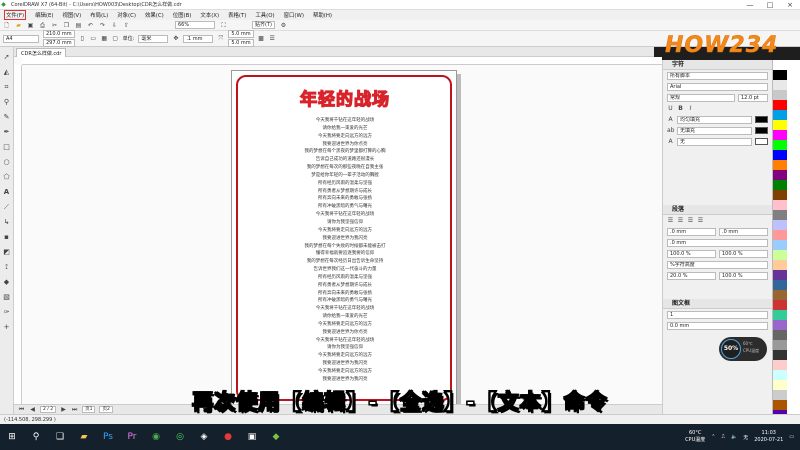 The height and width of the screenshot is (450, 800). Describe the element at coordinates (717, 242) in the screenshot. I see `right-indent-input: .0 mm` at that location.